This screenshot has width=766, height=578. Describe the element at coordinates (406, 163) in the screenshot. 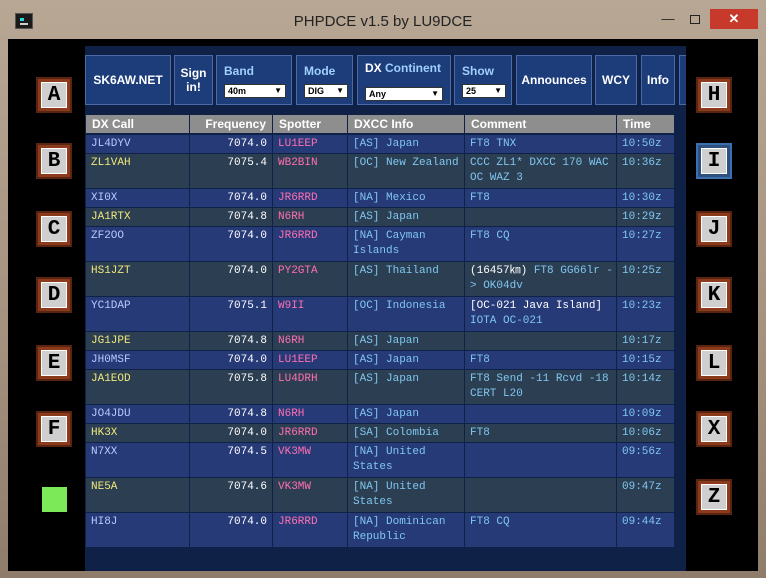

I see `dxcc-info-text: [OC] New Zealand` at that location.